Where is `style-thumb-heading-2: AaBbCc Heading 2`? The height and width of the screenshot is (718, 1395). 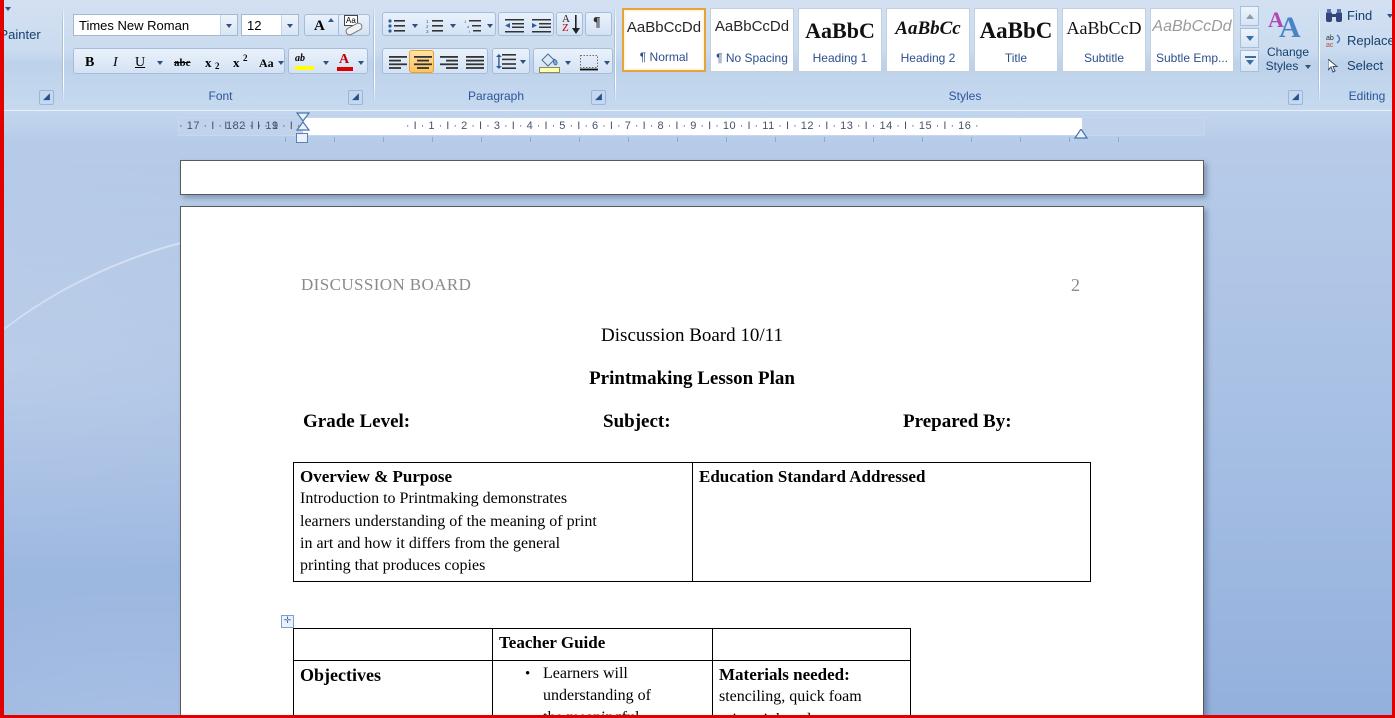 style-thumb-heading-2: AaBbCc Heading 2 is located at coordinates (928, 40).